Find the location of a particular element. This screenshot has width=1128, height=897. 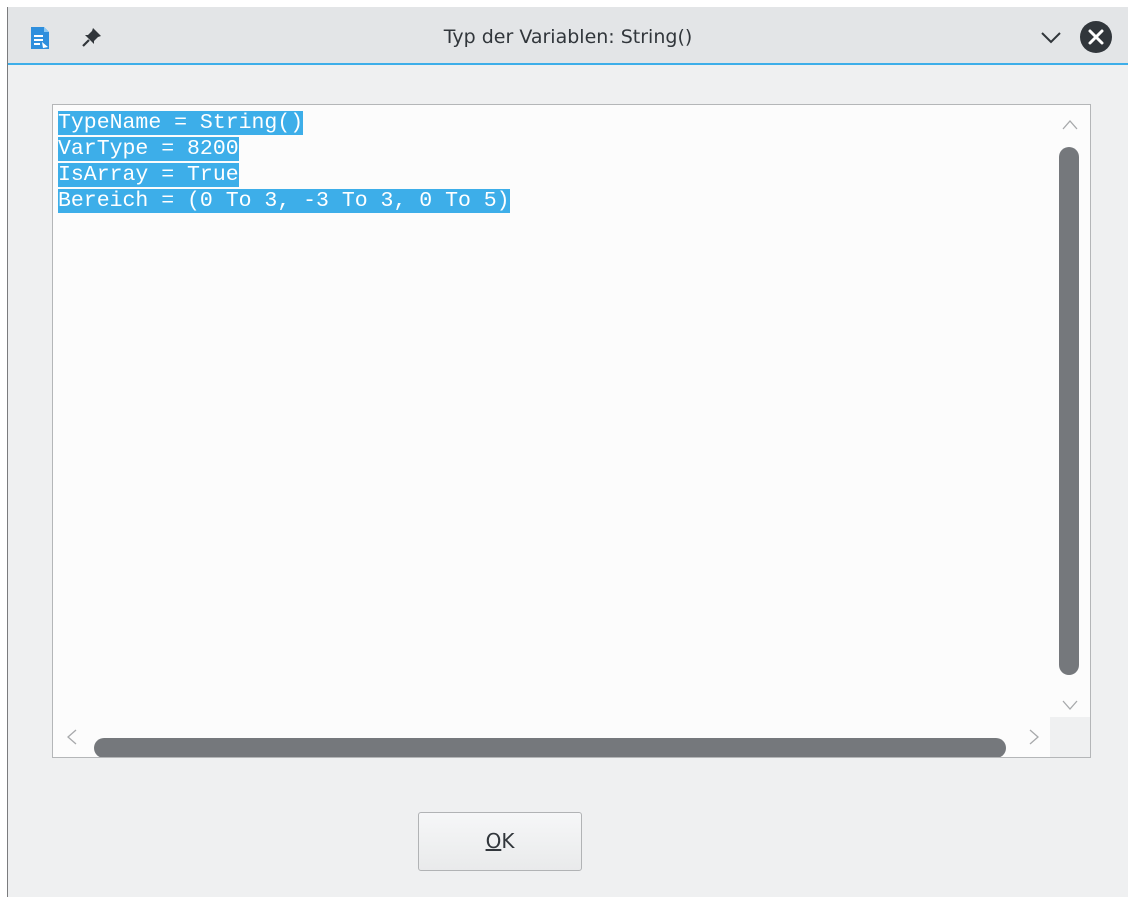

chevron-left-icon is located at coordinates (72, 737).